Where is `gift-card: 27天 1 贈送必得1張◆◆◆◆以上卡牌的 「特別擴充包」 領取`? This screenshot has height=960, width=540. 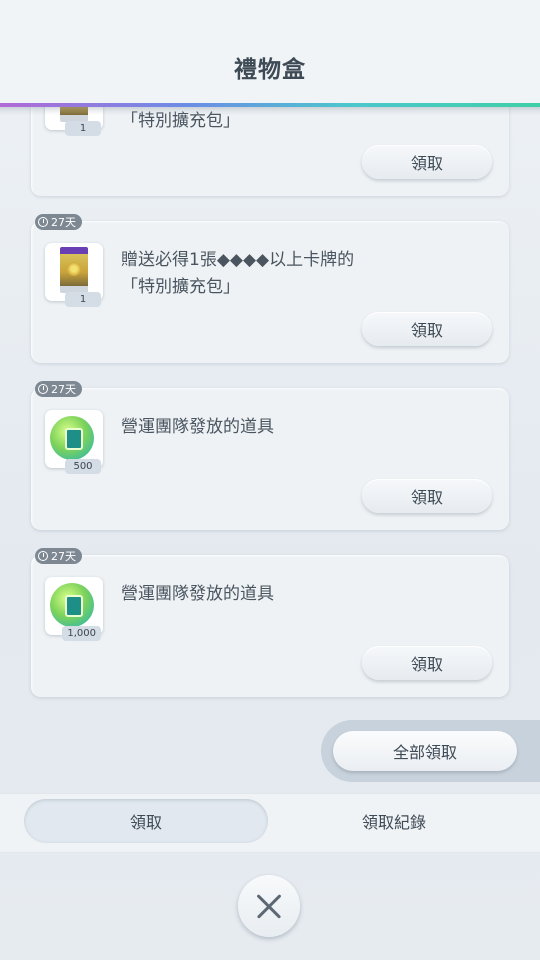 gift-card: 27天 1 贈送必得1張◆◆◆◆以上卡牌的 「特別擴充包」 領取 is located at coordinates (270, 288).